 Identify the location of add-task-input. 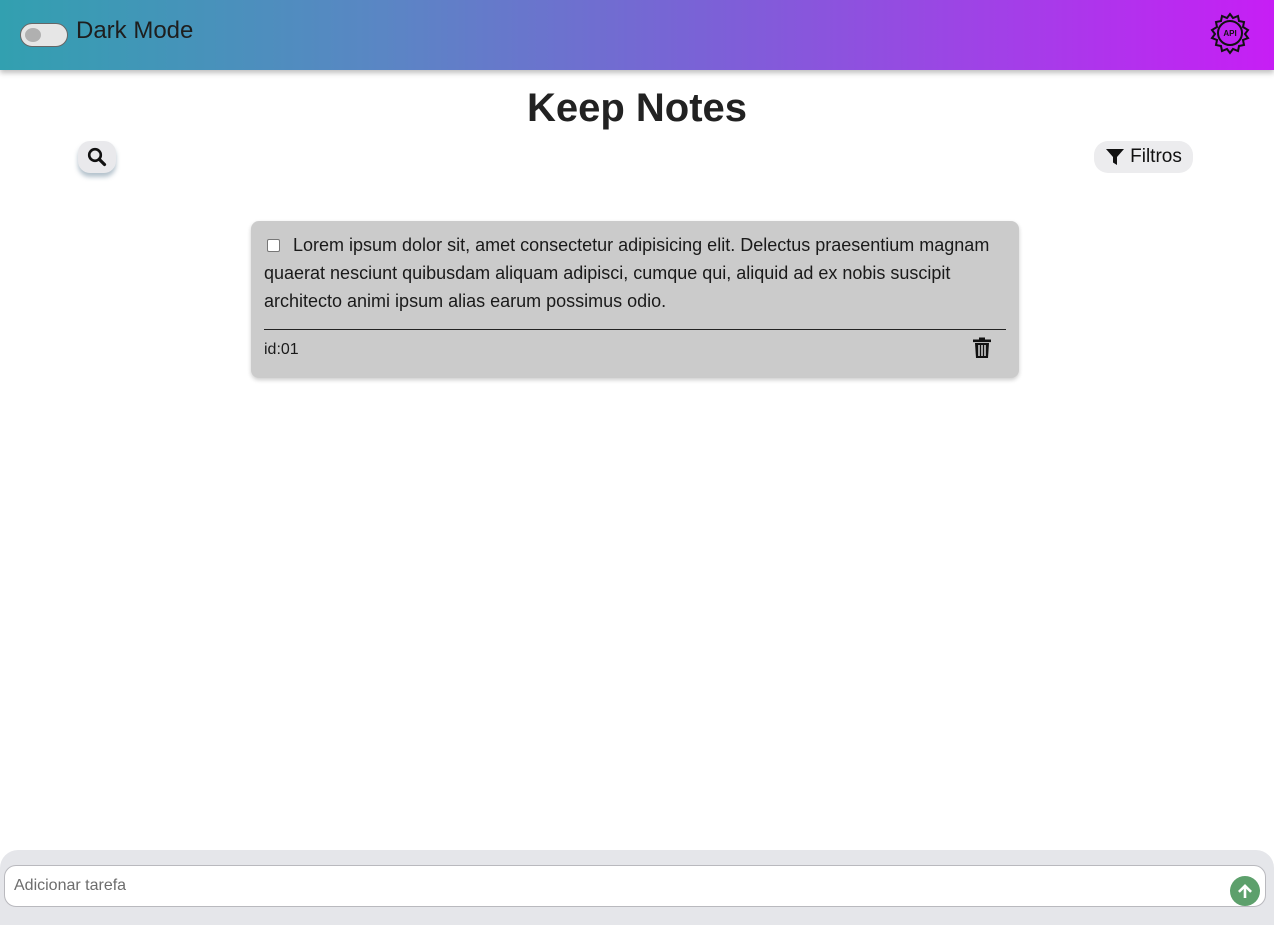
(635, 886).